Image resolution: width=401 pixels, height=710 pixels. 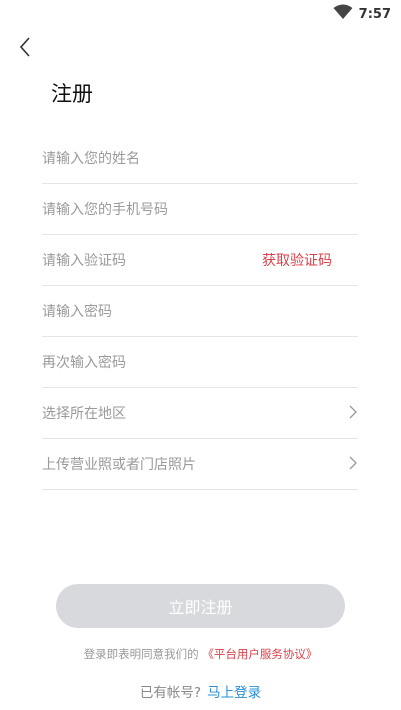 I want to click on upload-label: 上传营业照或者门店照片, so click(x=119, y=465).